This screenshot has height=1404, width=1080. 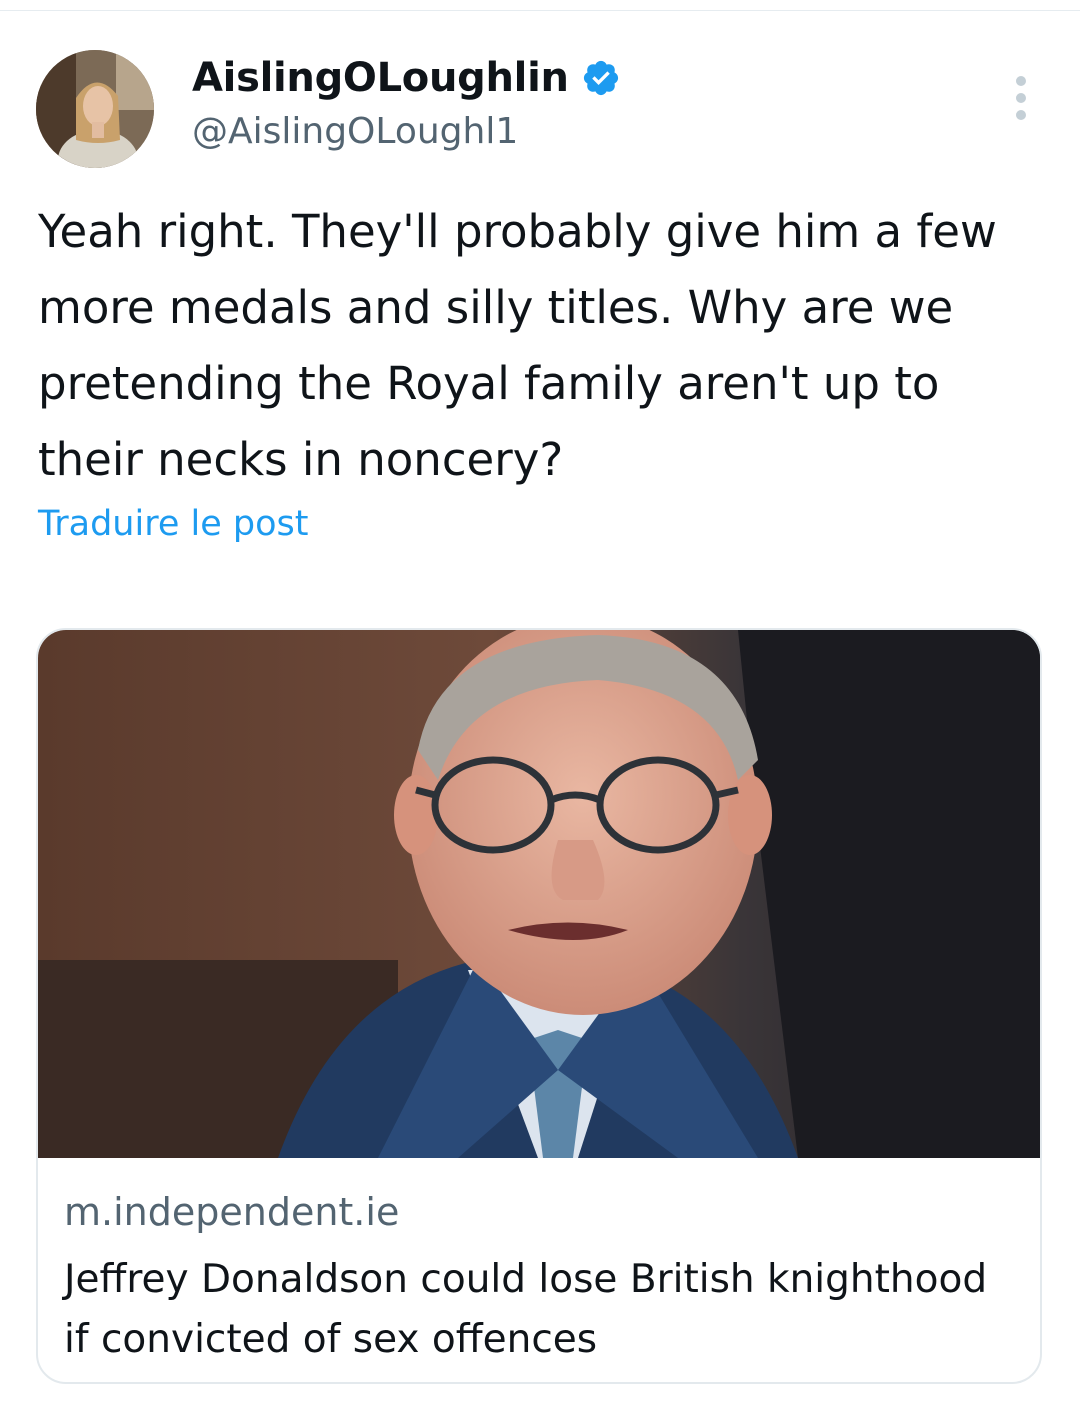 I want to click on verified-badge-icon, so click(x=600, y=78).